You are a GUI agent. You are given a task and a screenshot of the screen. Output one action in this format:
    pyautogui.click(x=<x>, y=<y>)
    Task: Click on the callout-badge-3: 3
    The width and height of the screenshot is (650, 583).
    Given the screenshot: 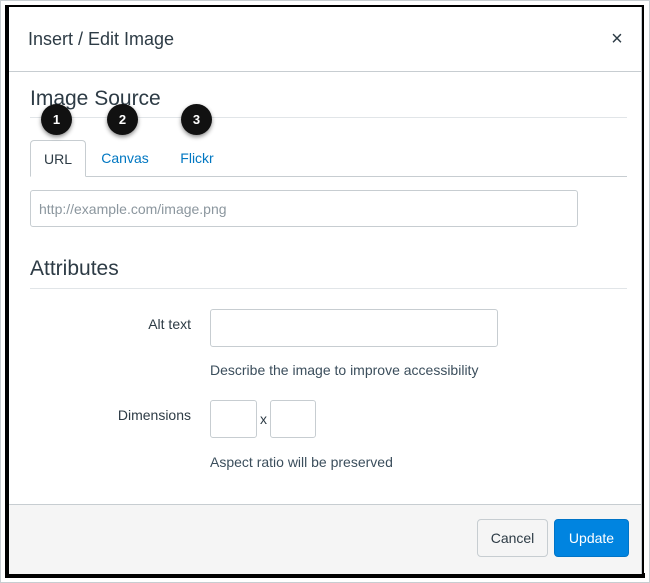 What is the action you would take?
    pyautogui.click(x=196, y=119)
    